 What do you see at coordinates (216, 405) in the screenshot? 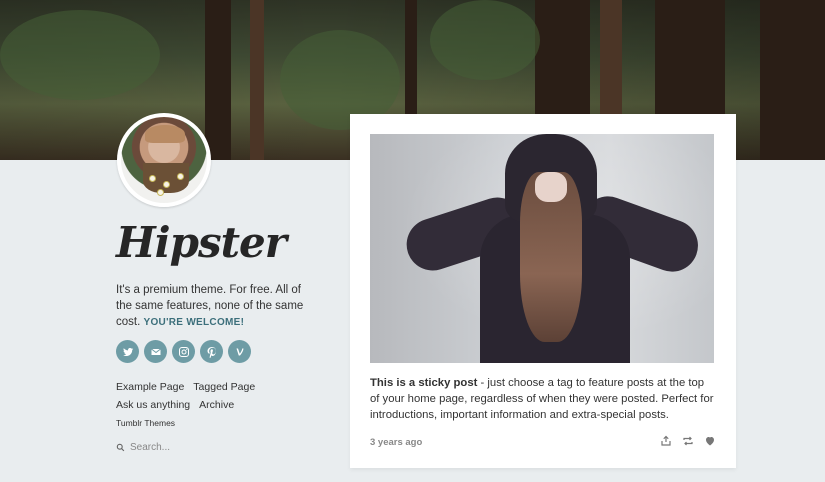
I see `nav-link-archive: Archive` at bounding box center [216, 405].